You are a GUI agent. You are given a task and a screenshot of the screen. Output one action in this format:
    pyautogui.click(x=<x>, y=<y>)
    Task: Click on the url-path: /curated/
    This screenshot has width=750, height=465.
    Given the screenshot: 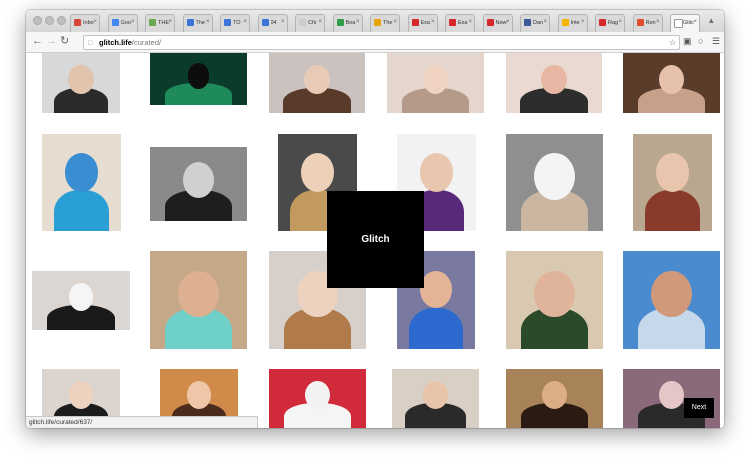 What is the action you would take?
    pyautogui.click(x=146, y=42)
    